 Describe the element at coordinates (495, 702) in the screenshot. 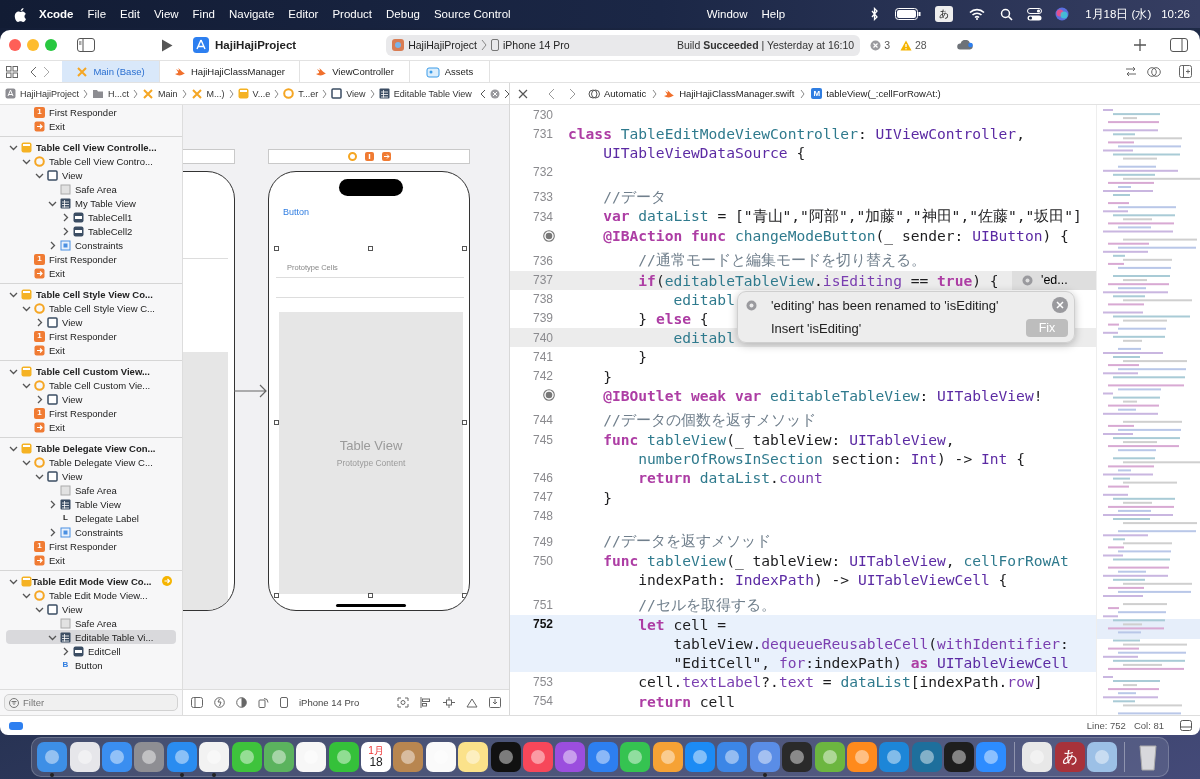

I see `embed-icon` at that location.